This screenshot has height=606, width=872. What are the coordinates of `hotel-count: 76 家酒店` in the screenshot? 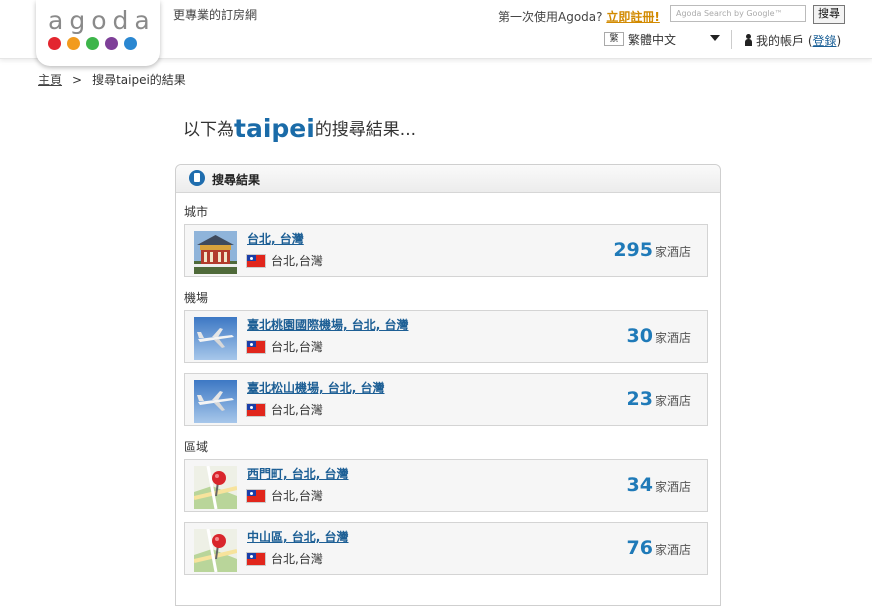 It's located at (659, 548).